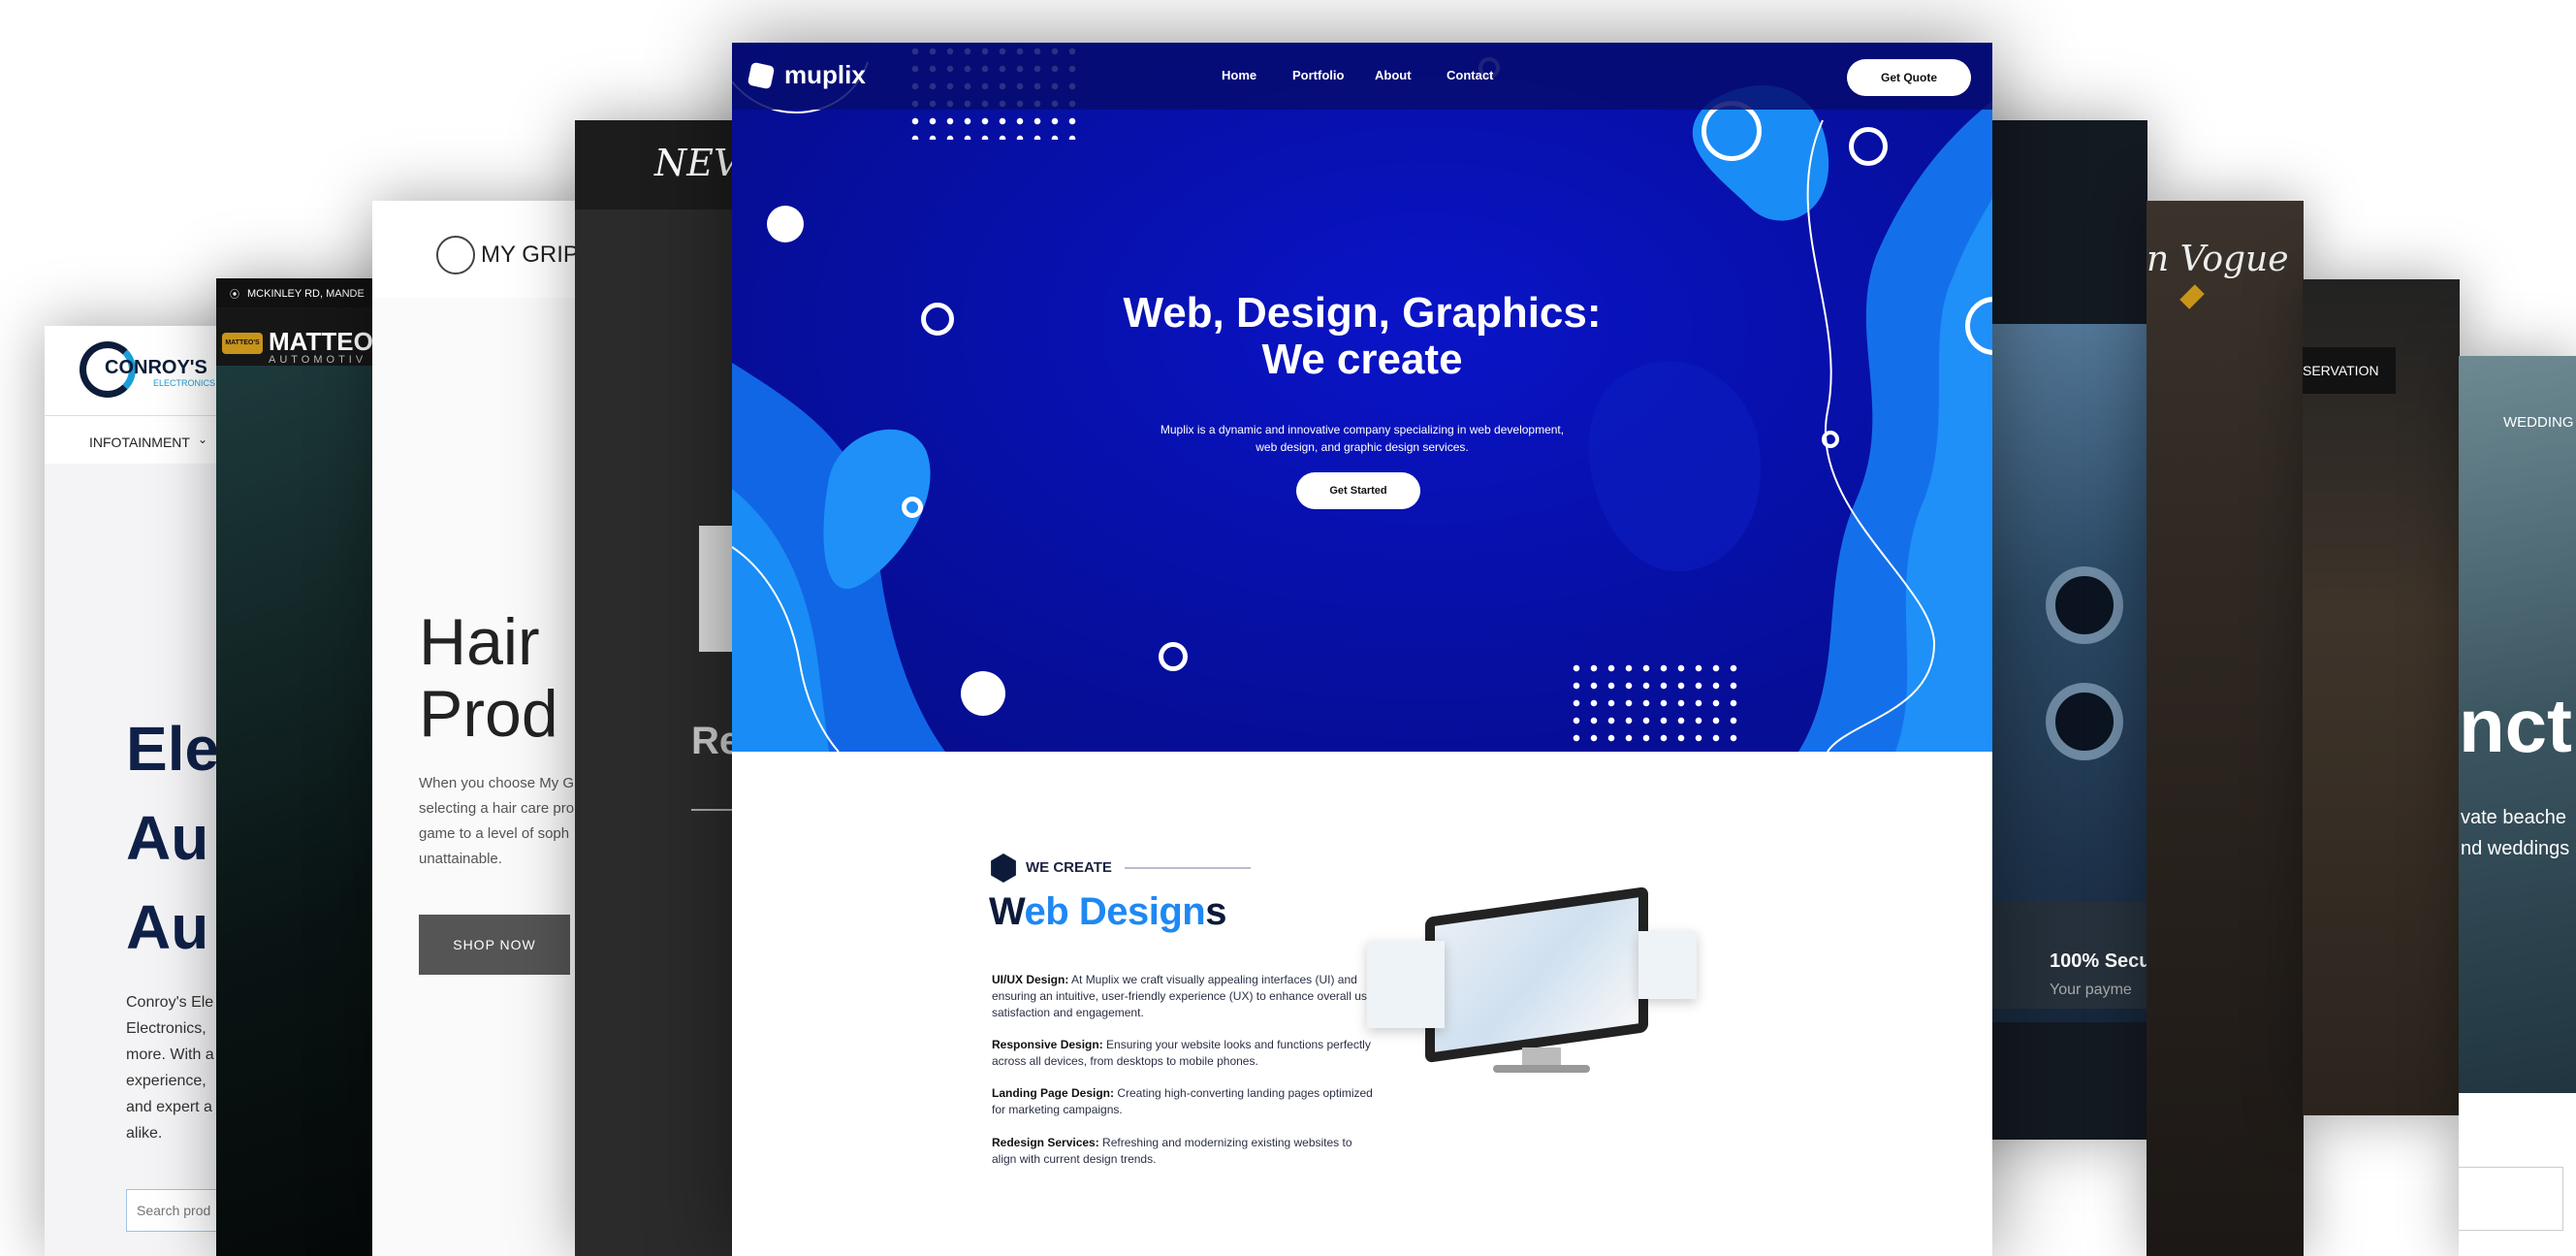  Describe the element at coordinates (489, 714) in the screenshot. I see `headline-line: Prod` at that location.